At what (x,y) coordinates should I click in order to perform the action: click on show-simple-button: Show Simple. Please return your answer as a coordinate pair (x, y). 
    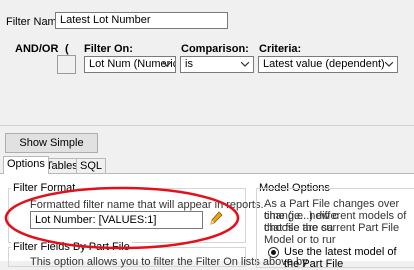
    Looking at the image, I should click on (51, 143).